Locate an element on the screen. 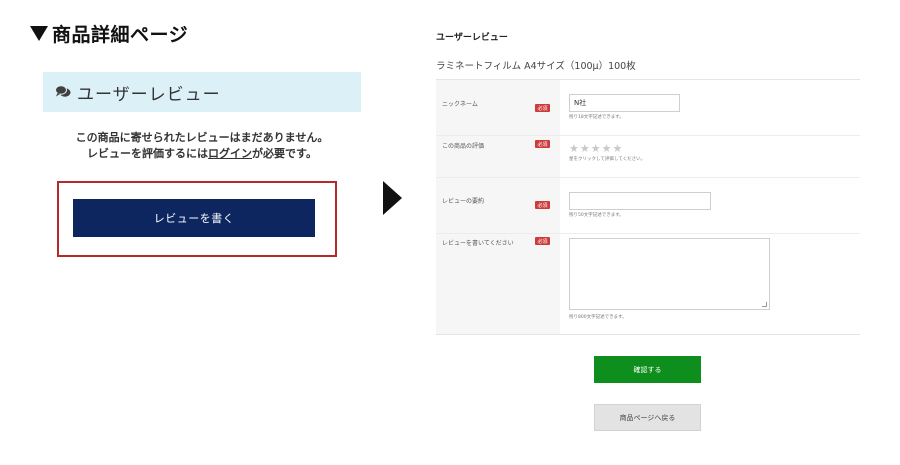  rating-hint: 星をクリックして評価してください。 is located at coordinates (607, 159).